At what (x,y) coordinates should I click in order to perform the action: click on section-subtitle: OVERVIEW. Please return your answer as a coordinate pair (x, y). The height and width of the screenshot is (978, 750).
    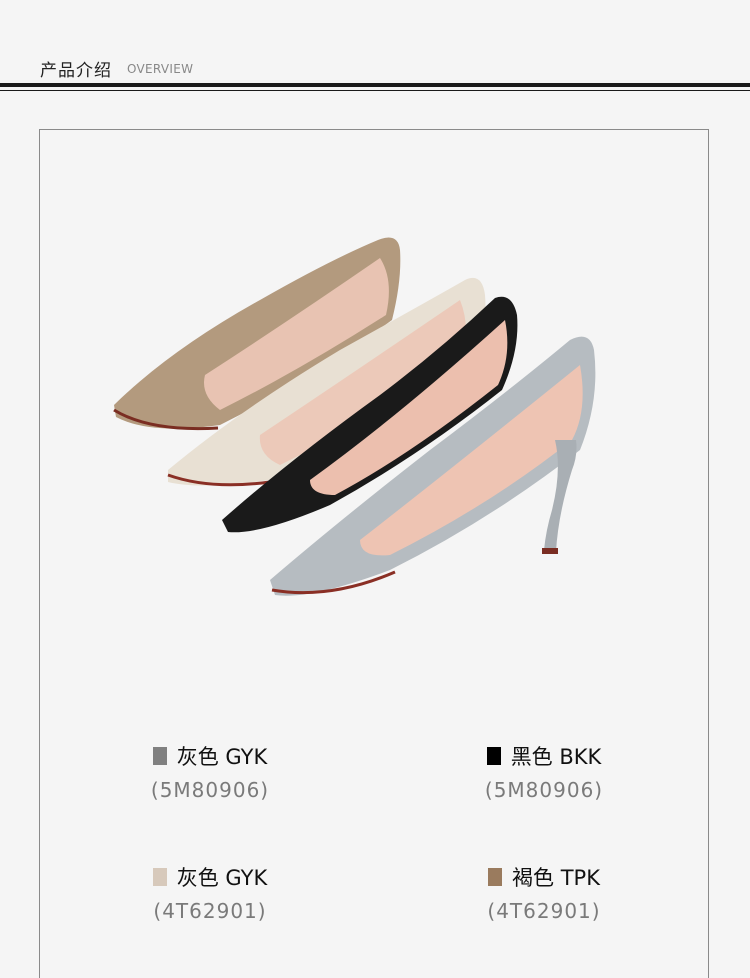
    Looking at the image, I should click on (160, 69).